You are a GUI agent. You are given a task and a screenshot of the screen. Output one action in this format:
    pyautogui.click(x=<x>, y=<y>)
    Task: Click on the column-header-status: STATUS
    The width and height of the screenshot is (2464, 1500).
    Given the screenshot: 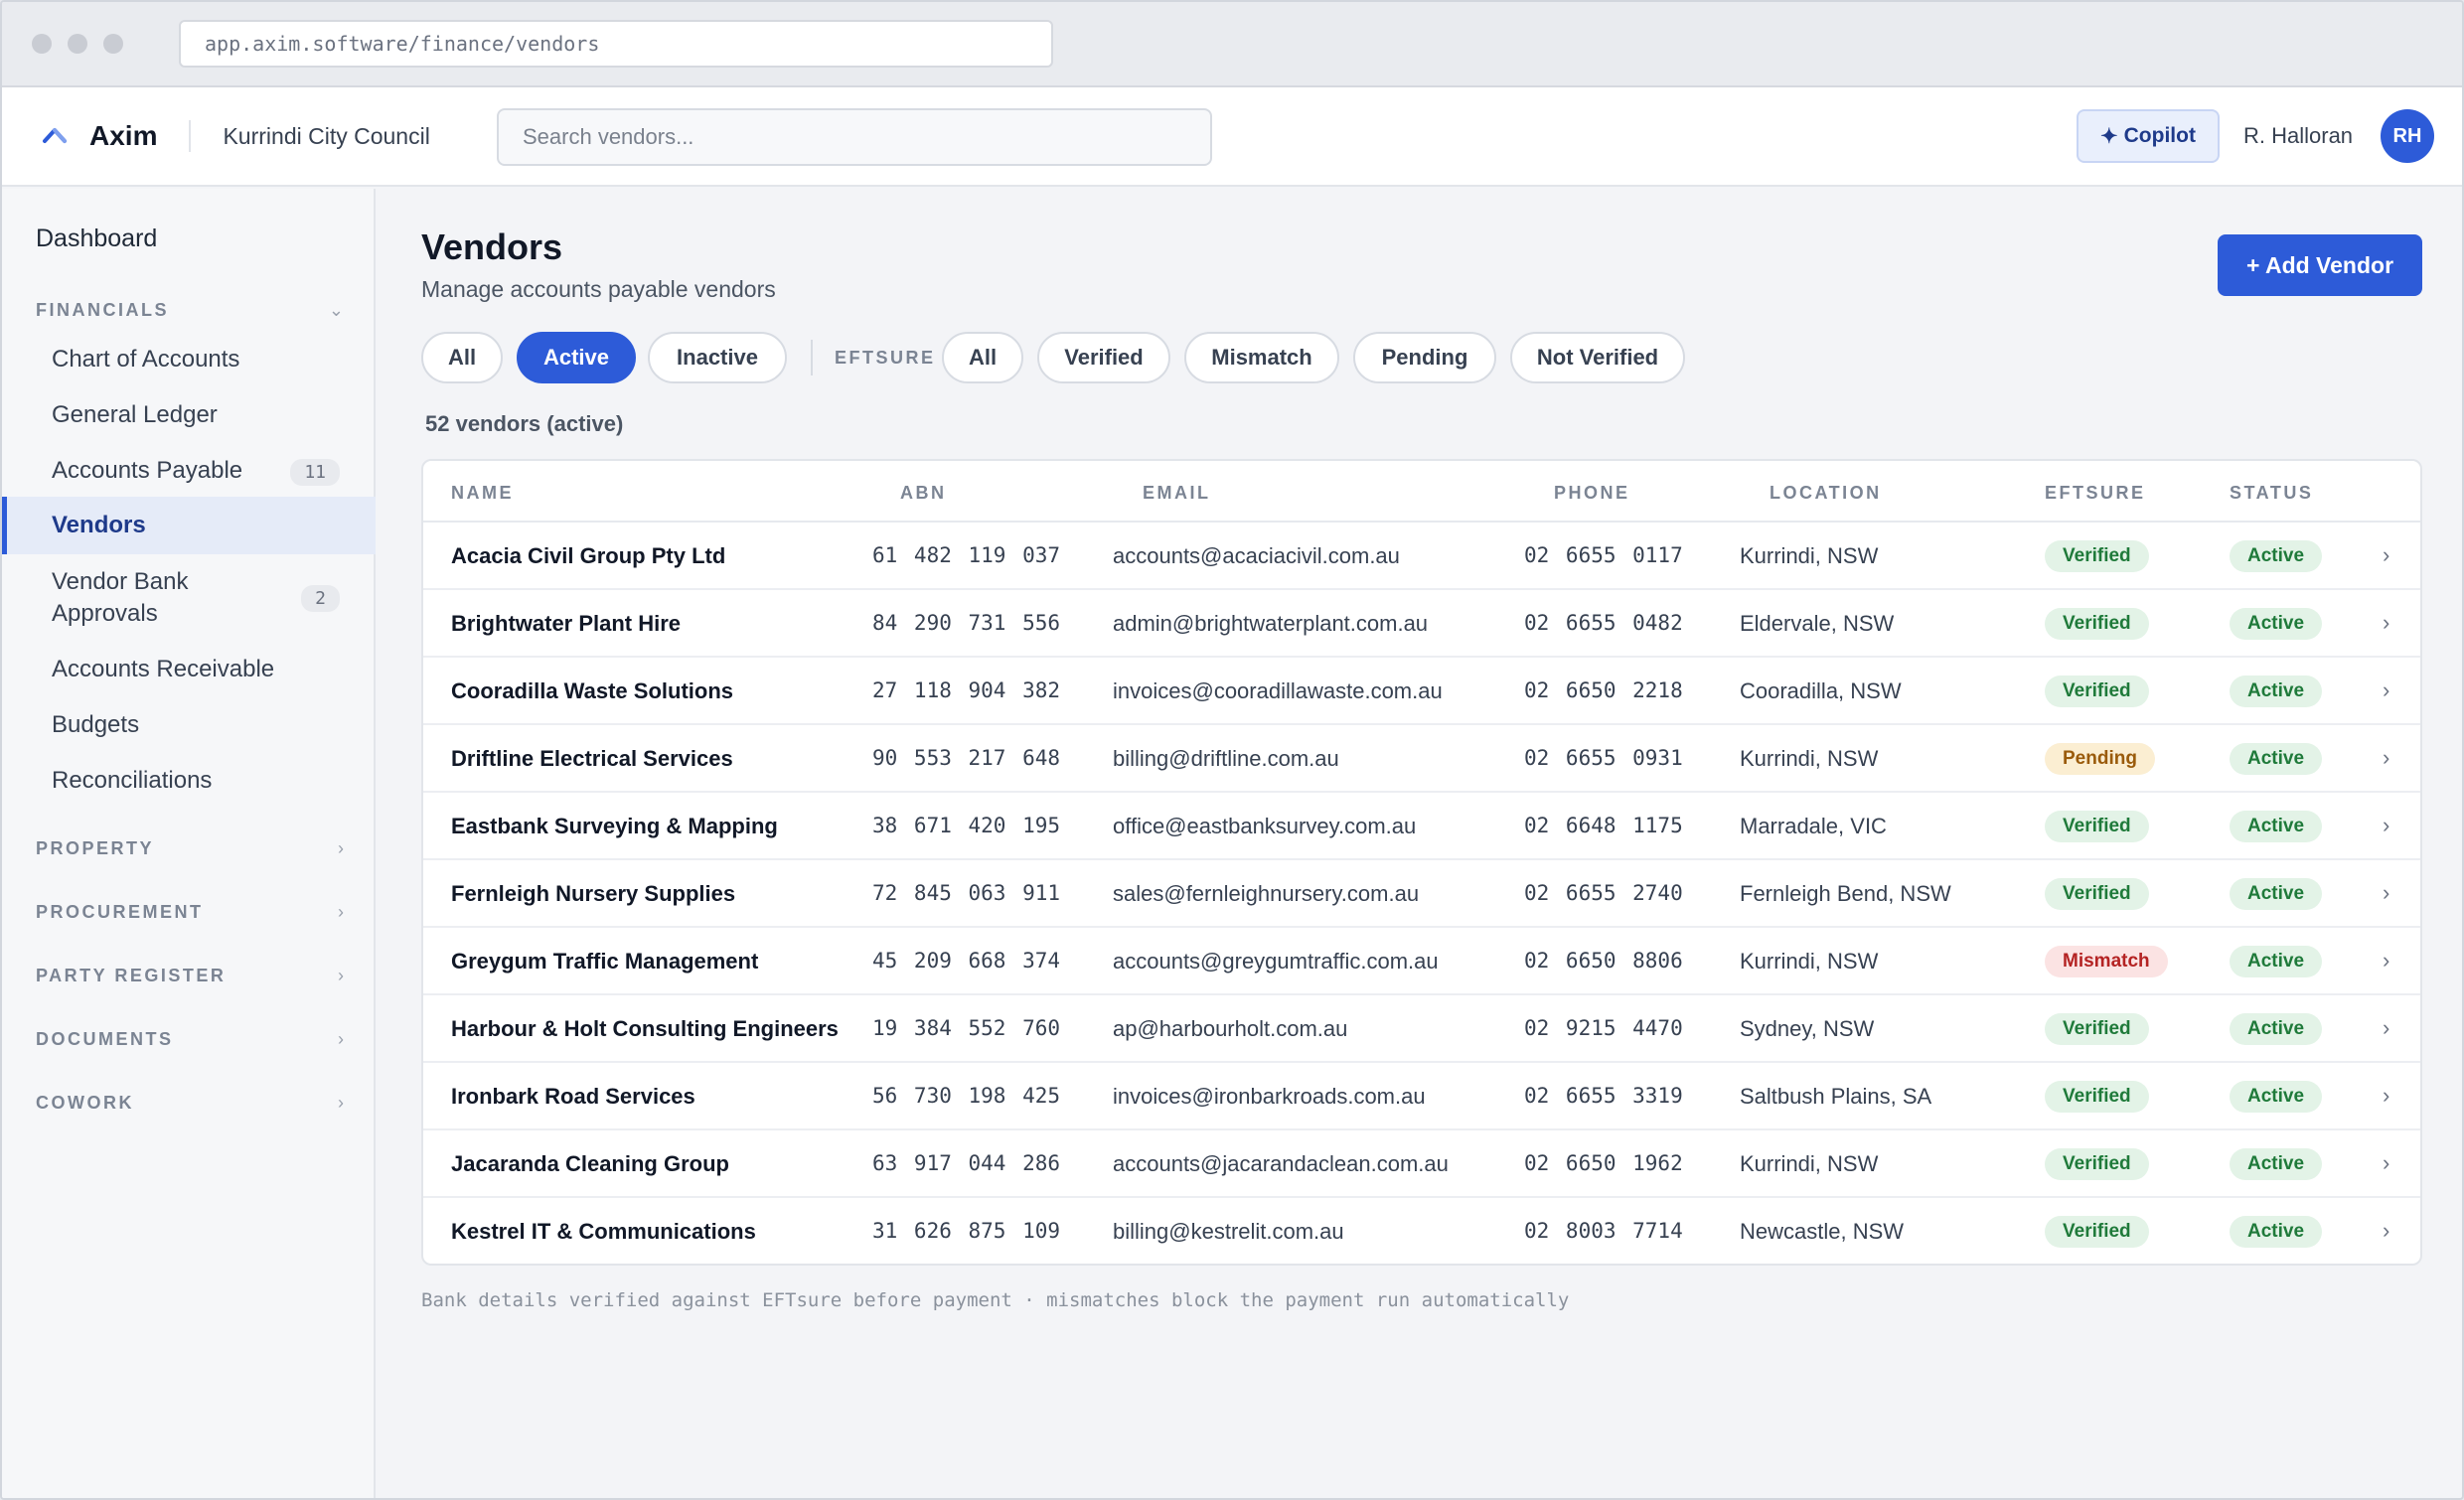 What is the action you would take?
    pyautogui.click(x=2271, y=493)
    